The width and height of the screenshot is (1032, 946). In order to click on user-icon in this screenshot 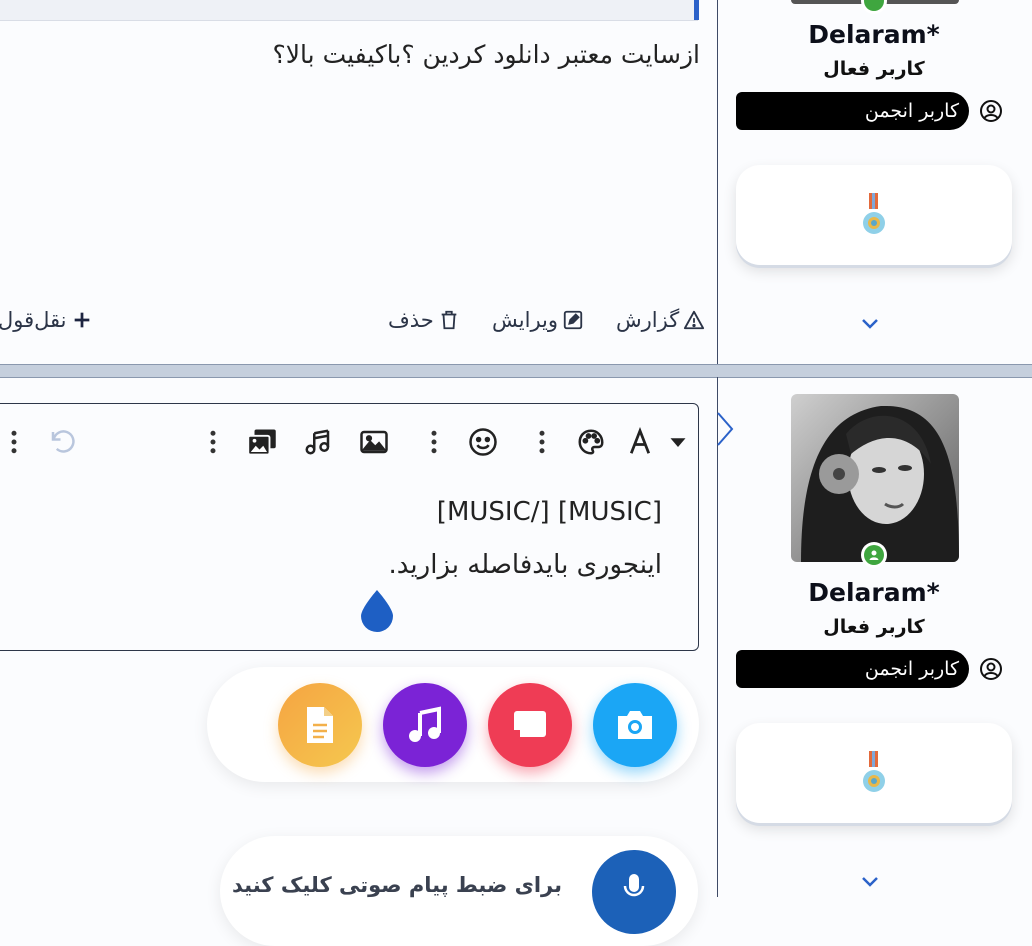, I will do `click(874, 555)`.